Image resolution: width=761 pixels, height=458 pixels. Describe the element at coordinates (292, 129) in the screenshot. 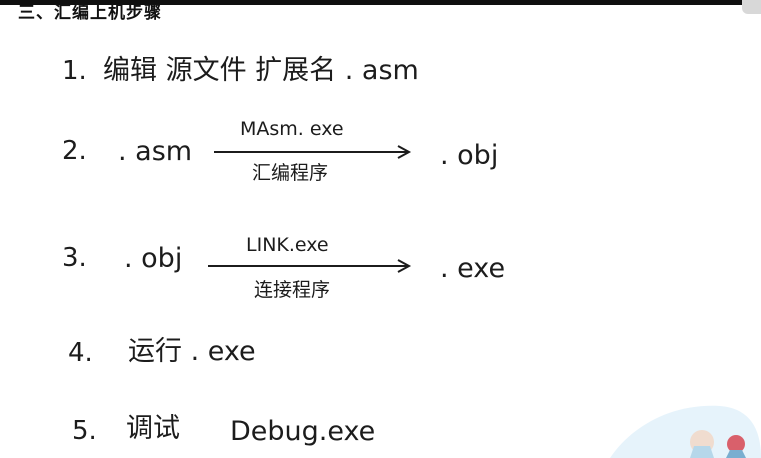

I see `step-2-tool: MAsm. exe` at that location.